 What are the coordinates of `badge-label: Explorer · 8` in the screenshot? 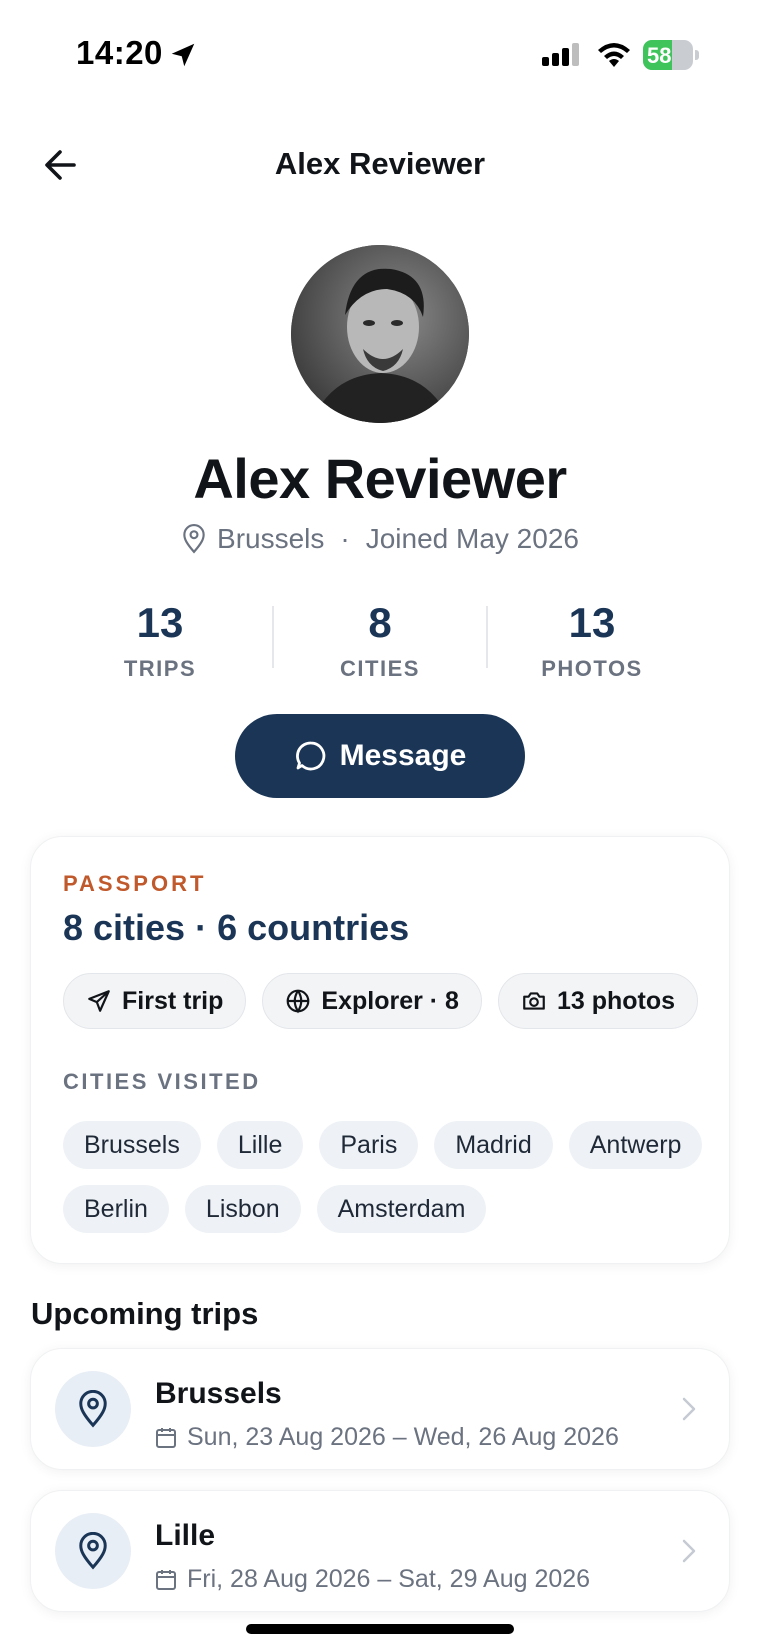 It's located at (390, 1000).